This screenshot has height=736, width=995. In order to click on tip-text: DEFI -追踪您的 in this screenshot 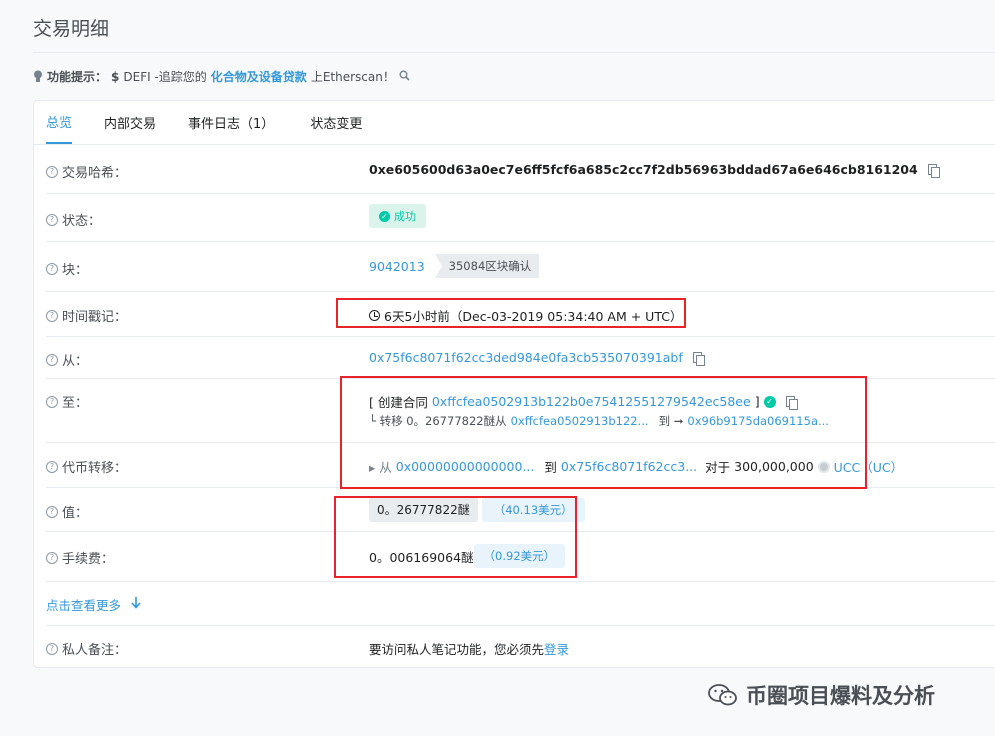, I will do `click(165, 77)`.